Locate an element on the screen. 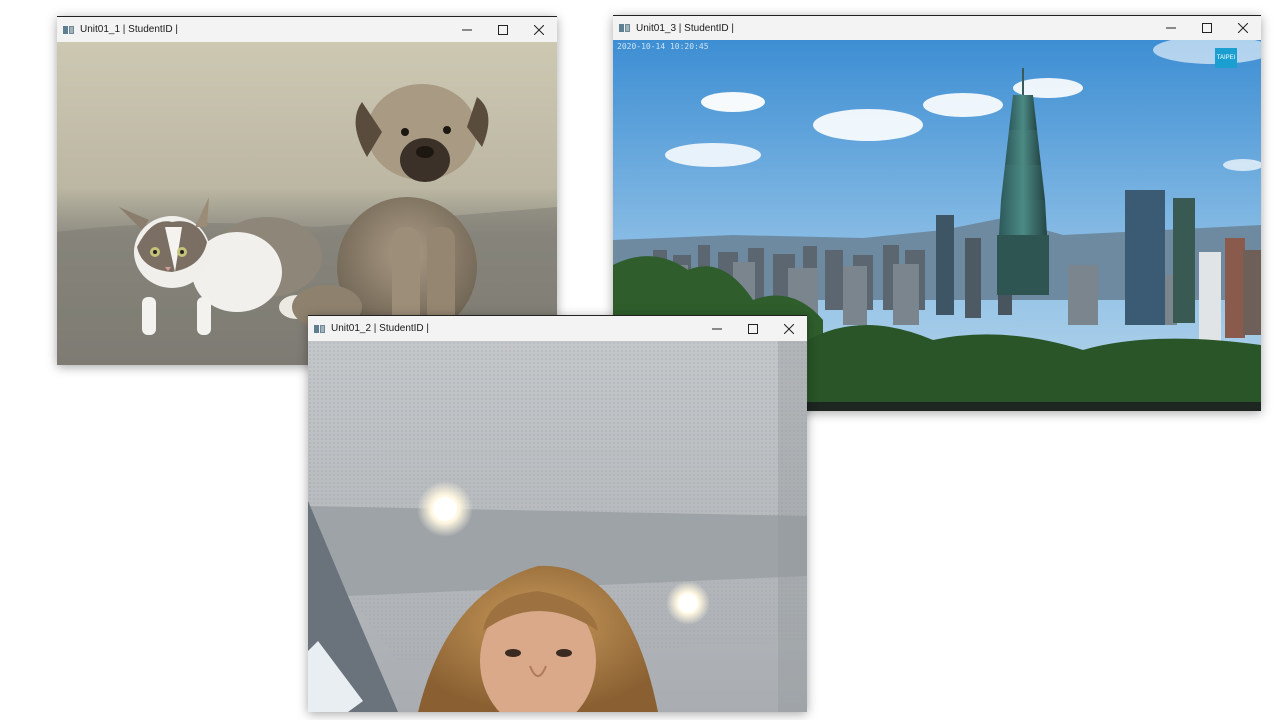  window-title: Unit01_2 | StudentID | is located at coordinates (380, 328).